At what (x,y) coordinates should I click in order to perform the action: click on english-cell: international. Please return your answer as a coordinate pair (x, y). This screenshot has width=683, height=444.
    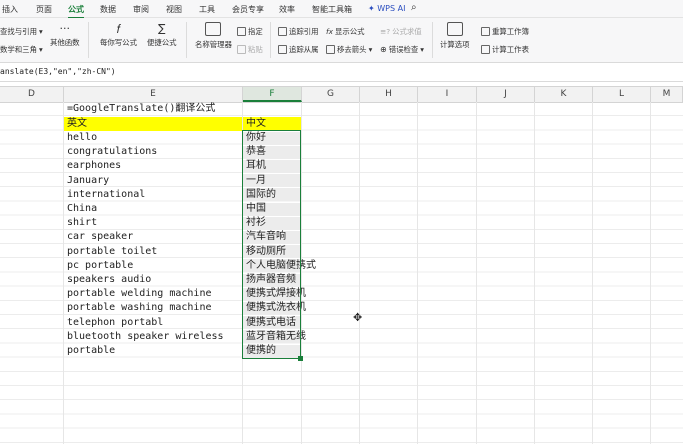
    Looking at the image, I should click on (106, 195).